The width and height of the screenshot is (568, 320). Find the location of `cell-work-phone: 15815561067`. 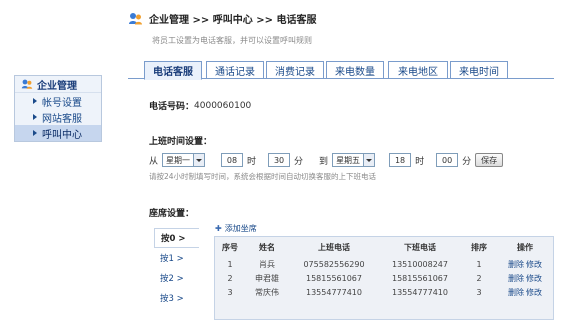

cell-work-phone: 15815561067 is located at coordinates (334, 278).